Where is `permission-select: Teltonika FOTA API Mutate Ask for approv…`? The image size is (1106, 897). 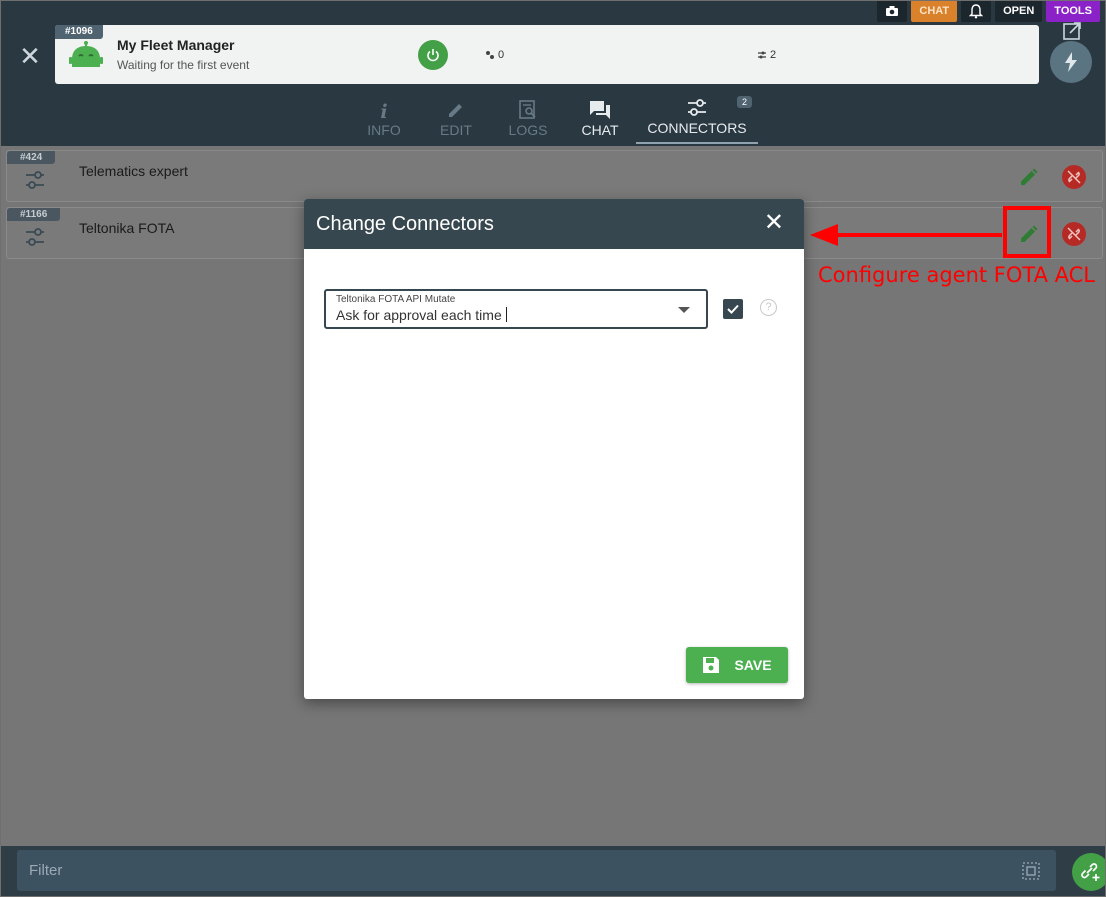
permission-select: Teltonika FOTA API Mutate Ask for approv… is located at coordinates (516, 309).